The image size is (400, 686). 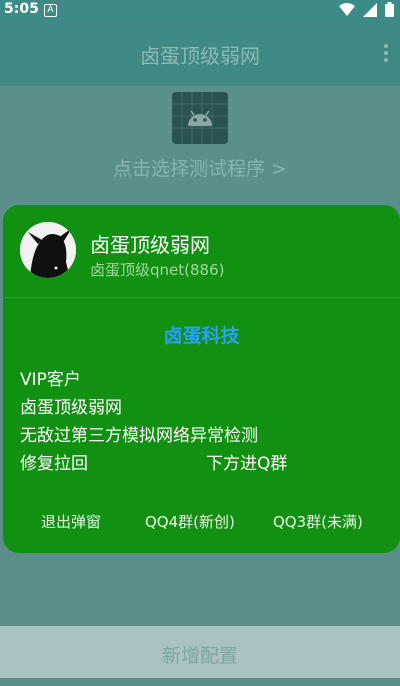 What do you see at coordinates (48, 250) in the screenshot?
I see `avatar` at bounding box center [48, 250].